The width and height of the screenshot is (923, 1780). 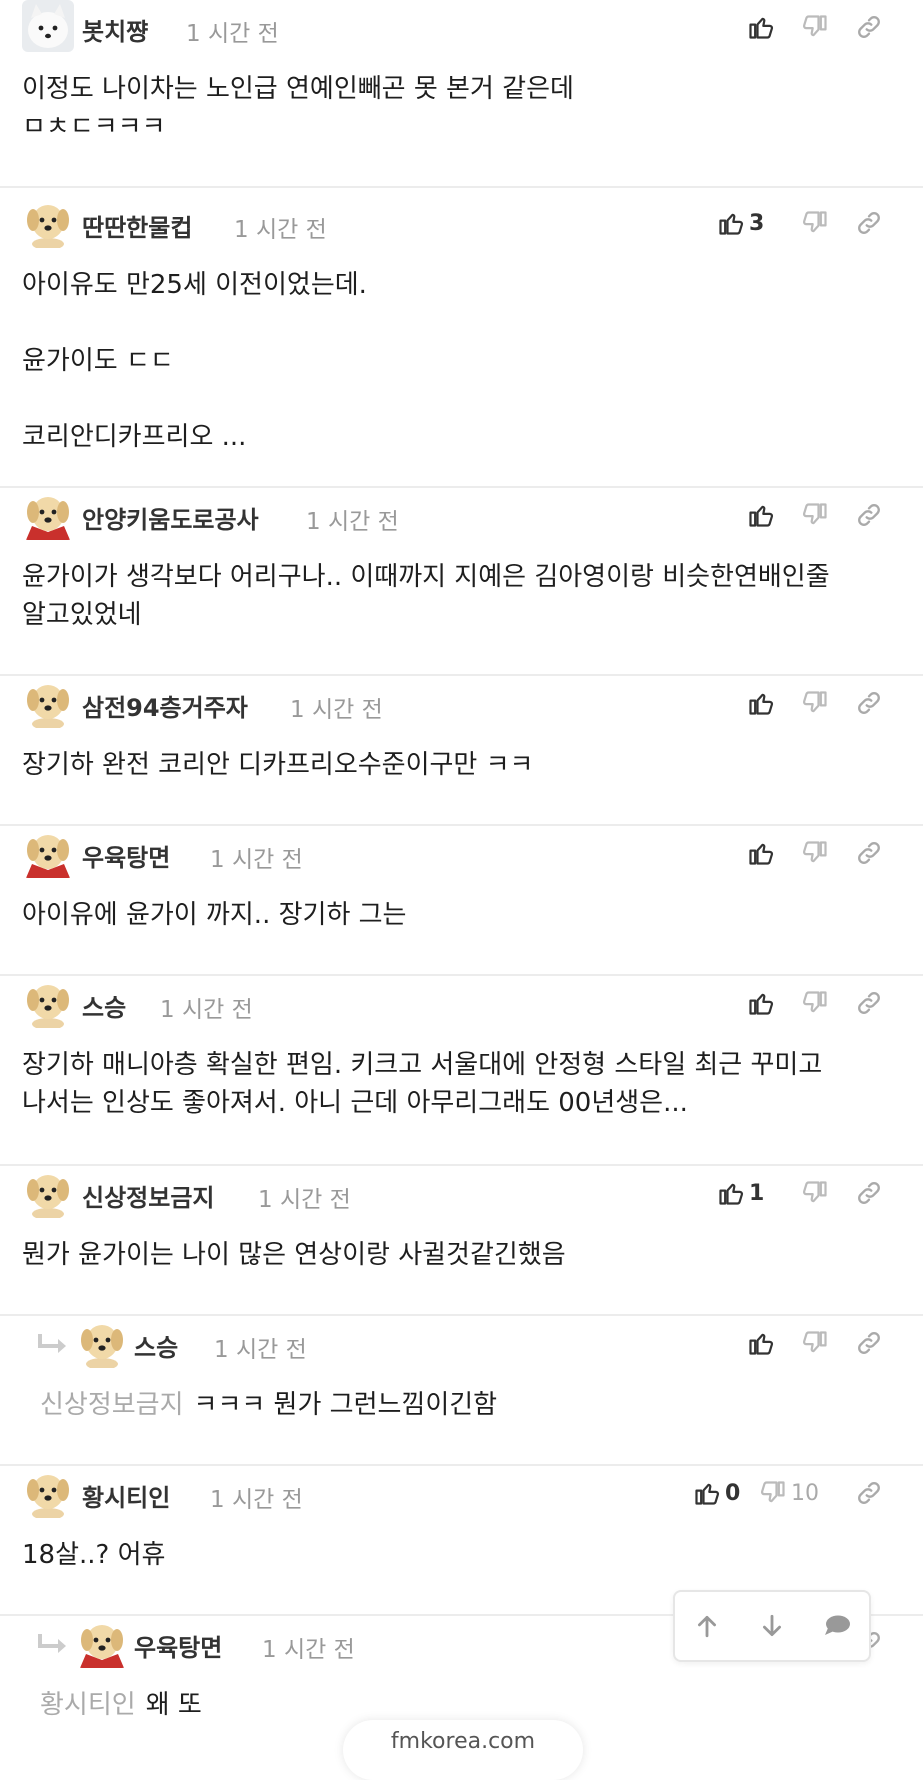 I want to click on comment-actions: 3, so click(x=797, y=223).